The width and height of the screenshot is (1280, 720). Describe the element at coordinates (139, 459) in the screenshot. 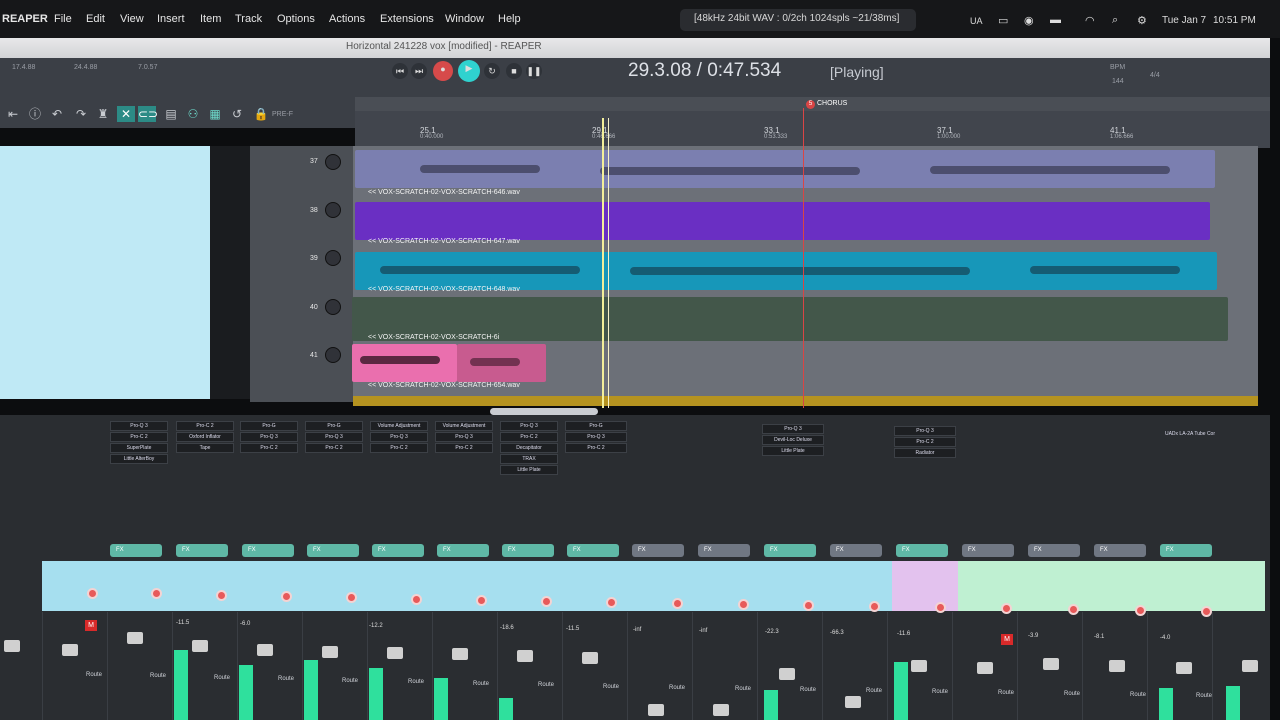

I see `fx-slot: Little AlterBoy` at that location.